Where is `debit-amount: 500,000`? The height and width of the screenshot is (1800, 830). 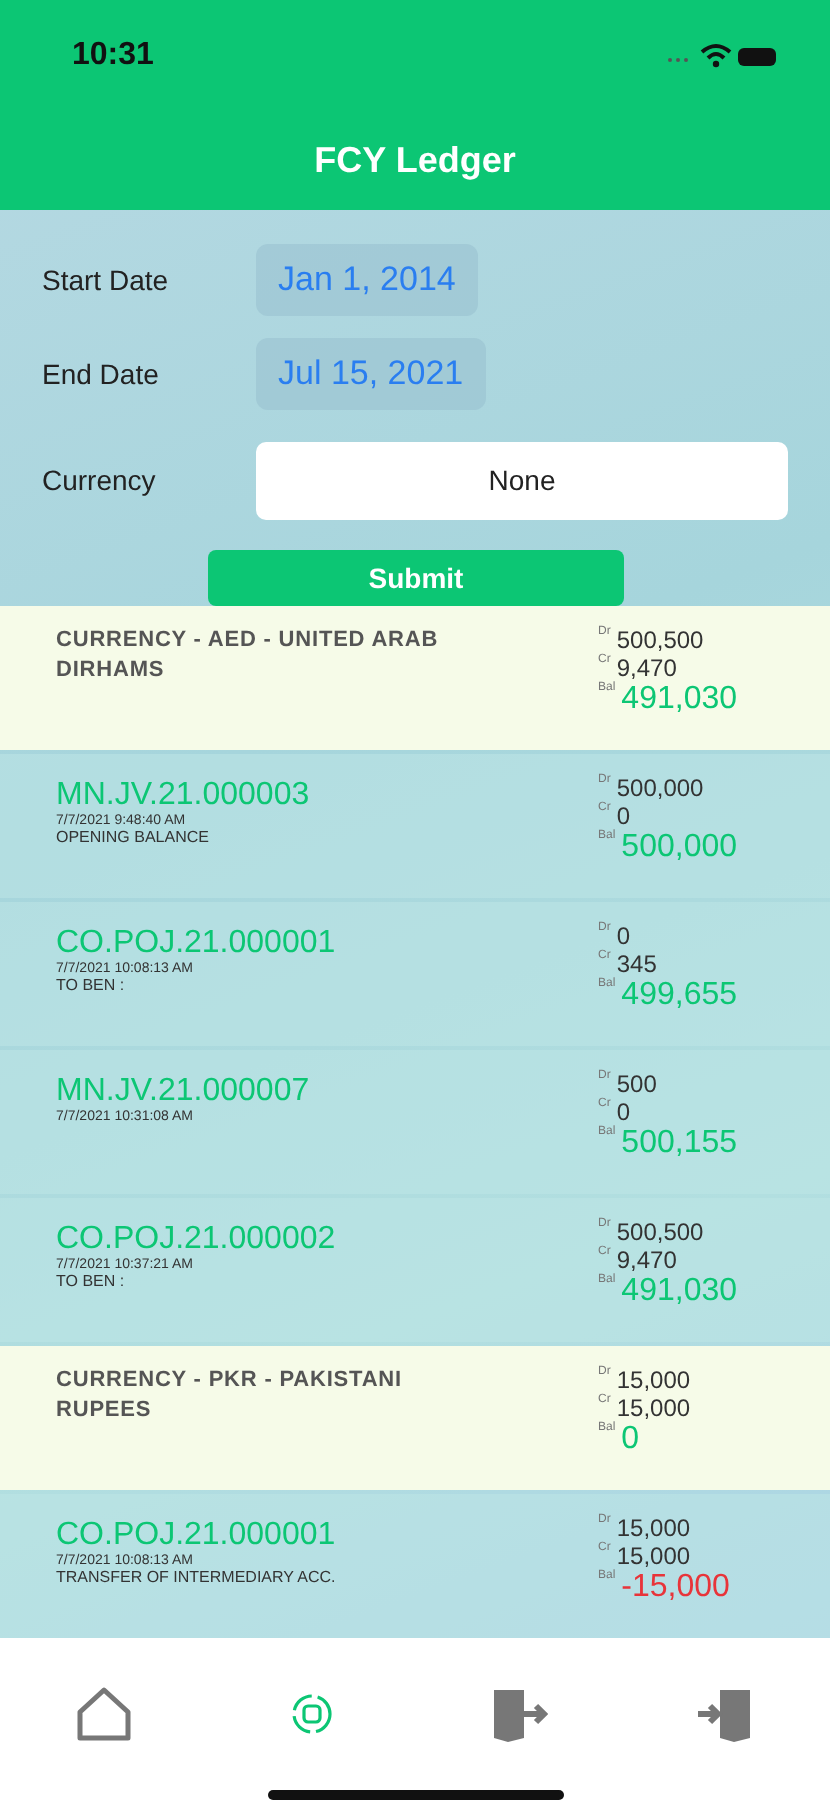
debit-amount: 500,000 is located at coordinates (660, 788).